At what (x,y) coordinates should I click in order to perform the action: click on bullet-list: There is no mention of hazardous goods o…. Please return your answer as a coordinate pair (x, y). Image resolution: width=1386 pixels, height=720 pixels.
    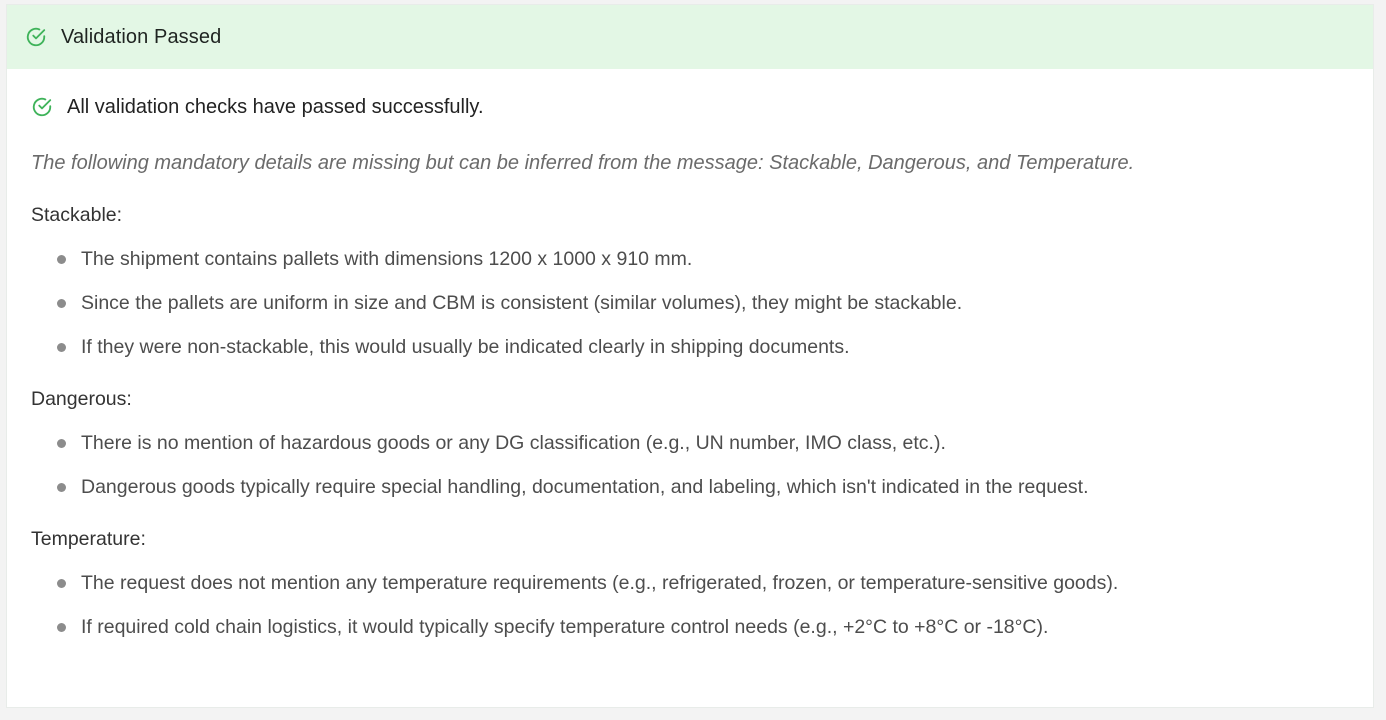
    Looking at the image, I should click on (690, 465).